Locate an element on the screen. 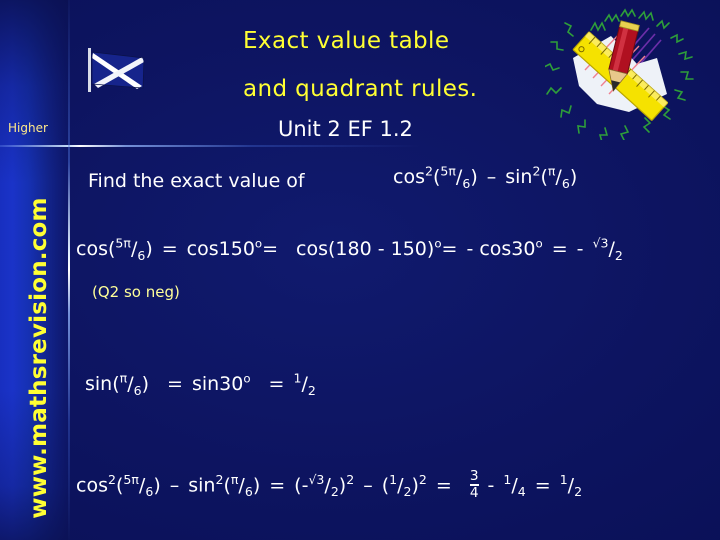  website-watermark: www.mathsrevision.com is located at coordinates (39, 358).